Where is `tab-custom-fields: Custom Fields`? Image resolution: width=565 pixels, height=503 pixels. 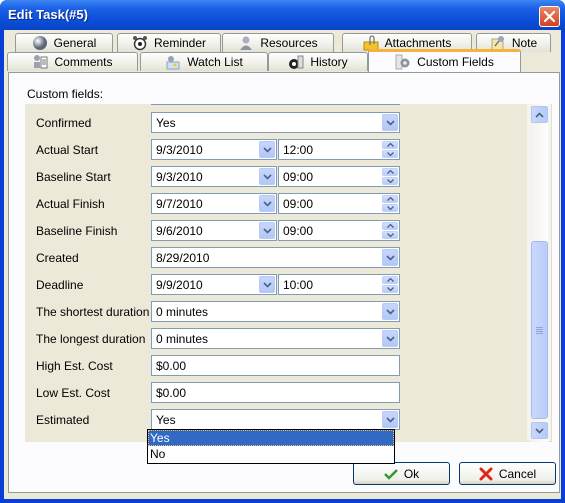 tab-custom-fields: Custom Fields is located at coordinates (444, 60).